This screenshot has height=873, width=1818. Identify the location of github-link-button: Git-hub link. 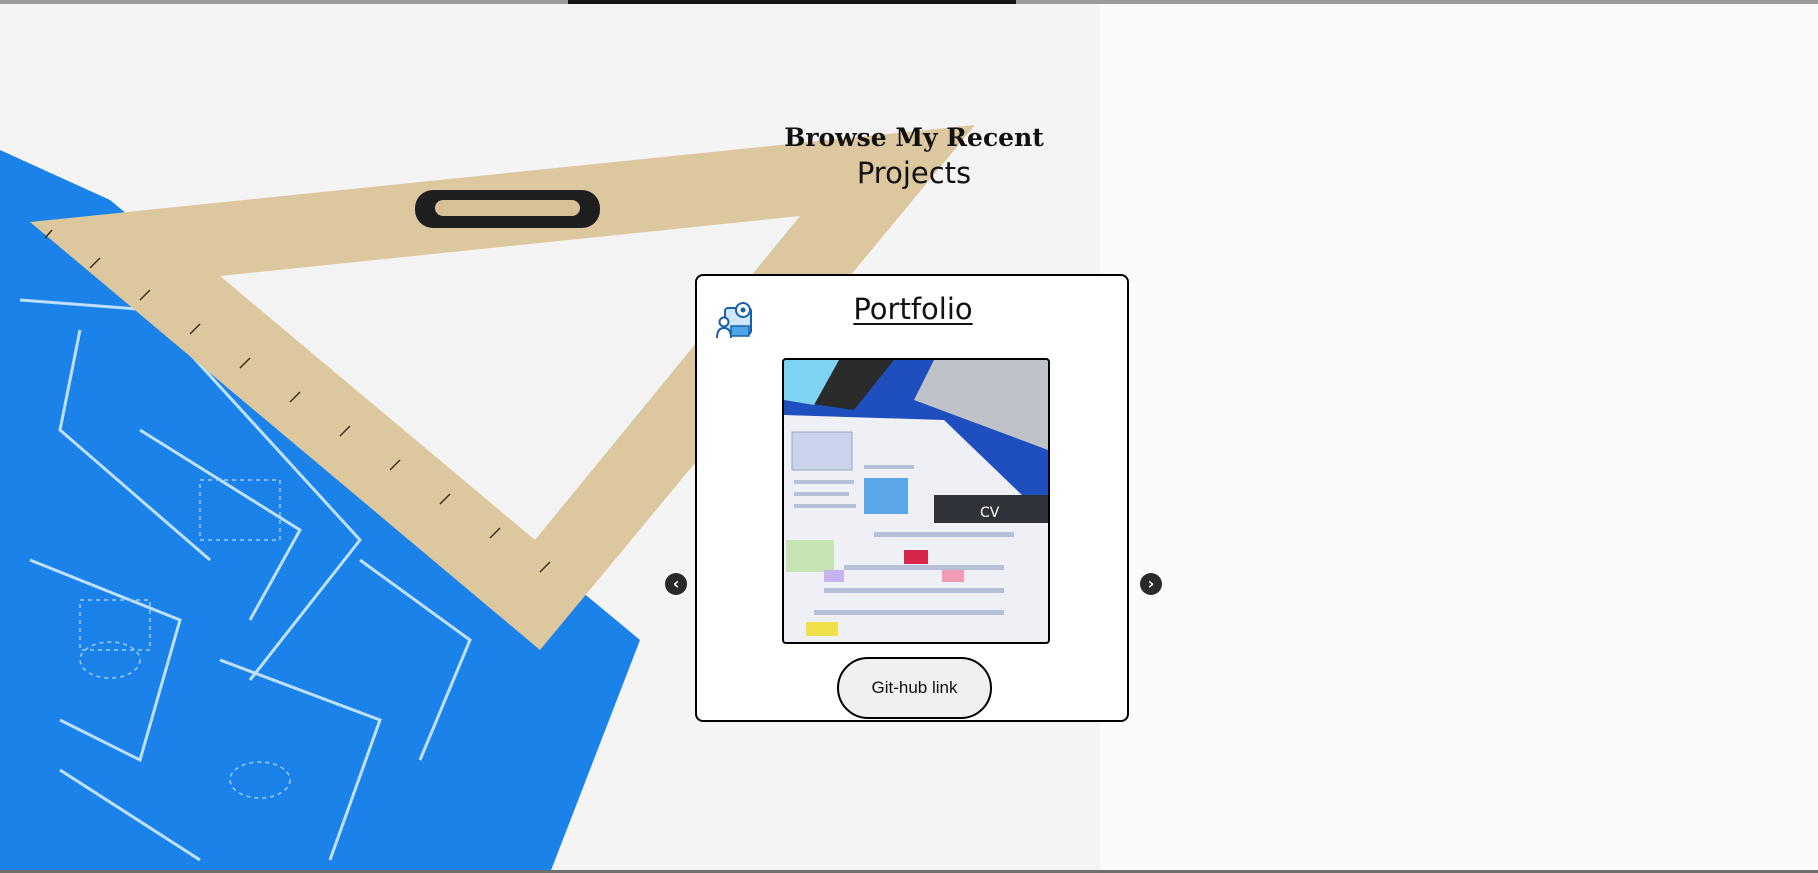
(914, 688).